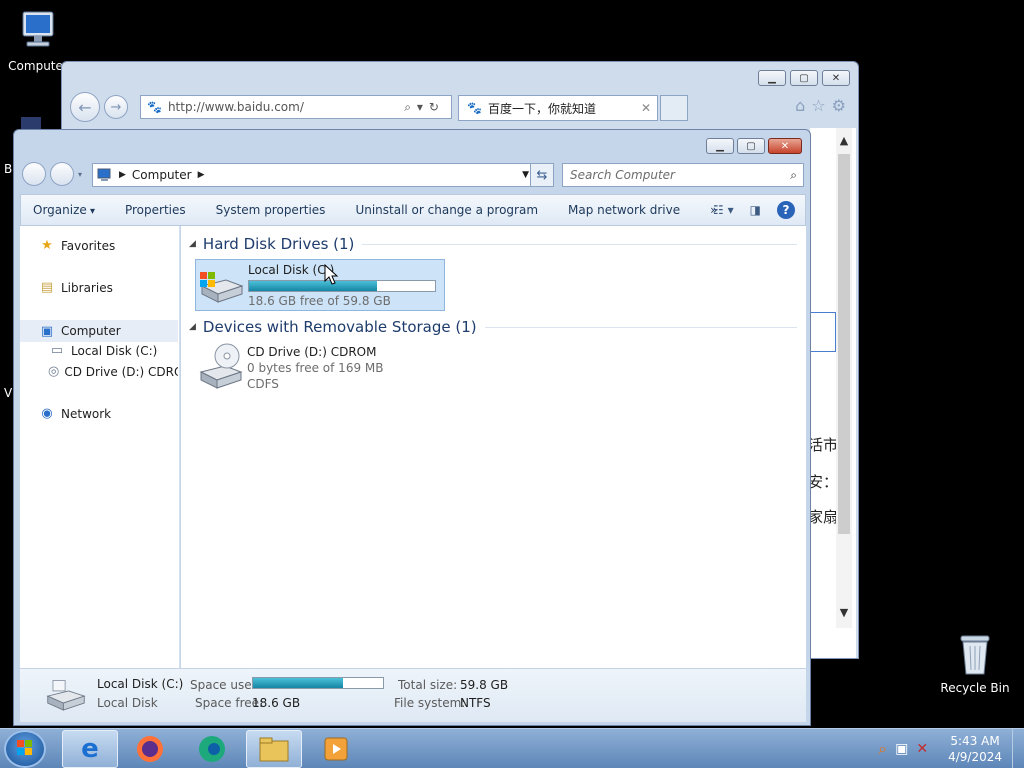  Describe the element at coordinates (315, 368) in the screenshot. I see `drive-free-text: 0 bytes free of 169 MB` at that location.